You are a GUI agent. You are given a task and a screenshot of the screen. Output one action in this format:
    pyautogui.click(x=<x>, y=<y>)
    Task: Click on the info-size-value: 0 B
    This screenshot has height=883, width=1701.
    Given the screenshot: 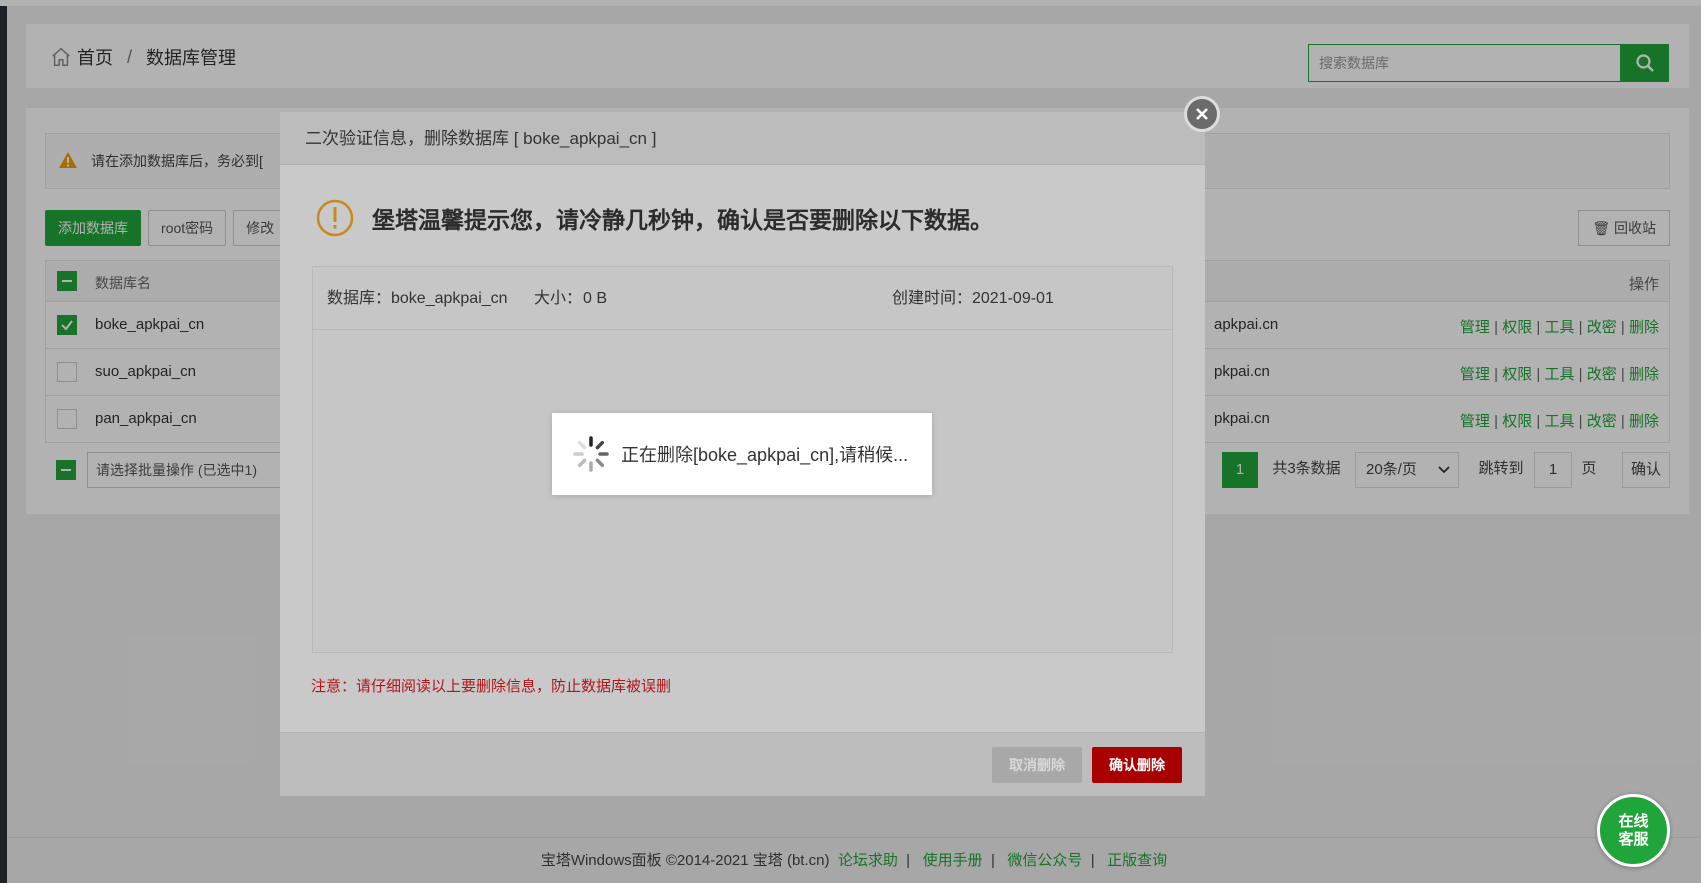 What is the action you would take?
    pyautogui.click(x=595, y=298)
    